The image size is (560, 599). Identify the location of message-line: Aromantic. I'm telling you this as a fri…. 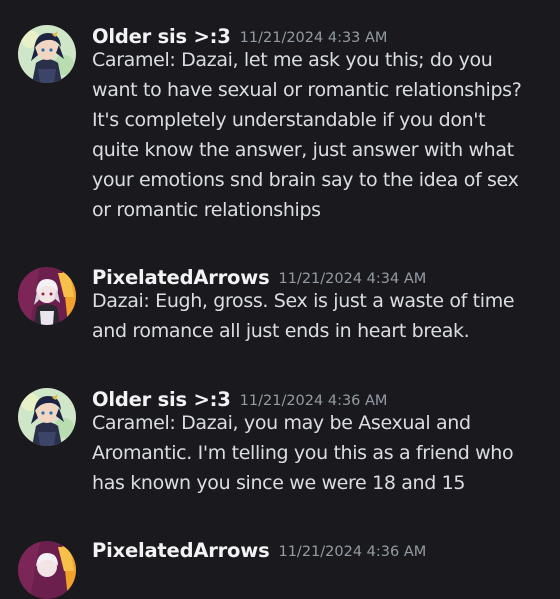
(303, 453).